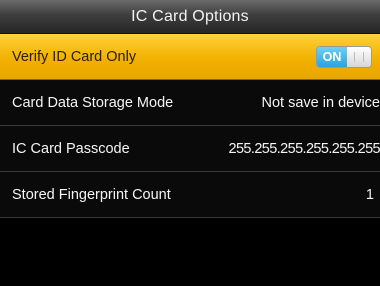  Describe the element at coordinates (332, 57) in the screenshot. I see `toggle-on-label: ON` at that location.